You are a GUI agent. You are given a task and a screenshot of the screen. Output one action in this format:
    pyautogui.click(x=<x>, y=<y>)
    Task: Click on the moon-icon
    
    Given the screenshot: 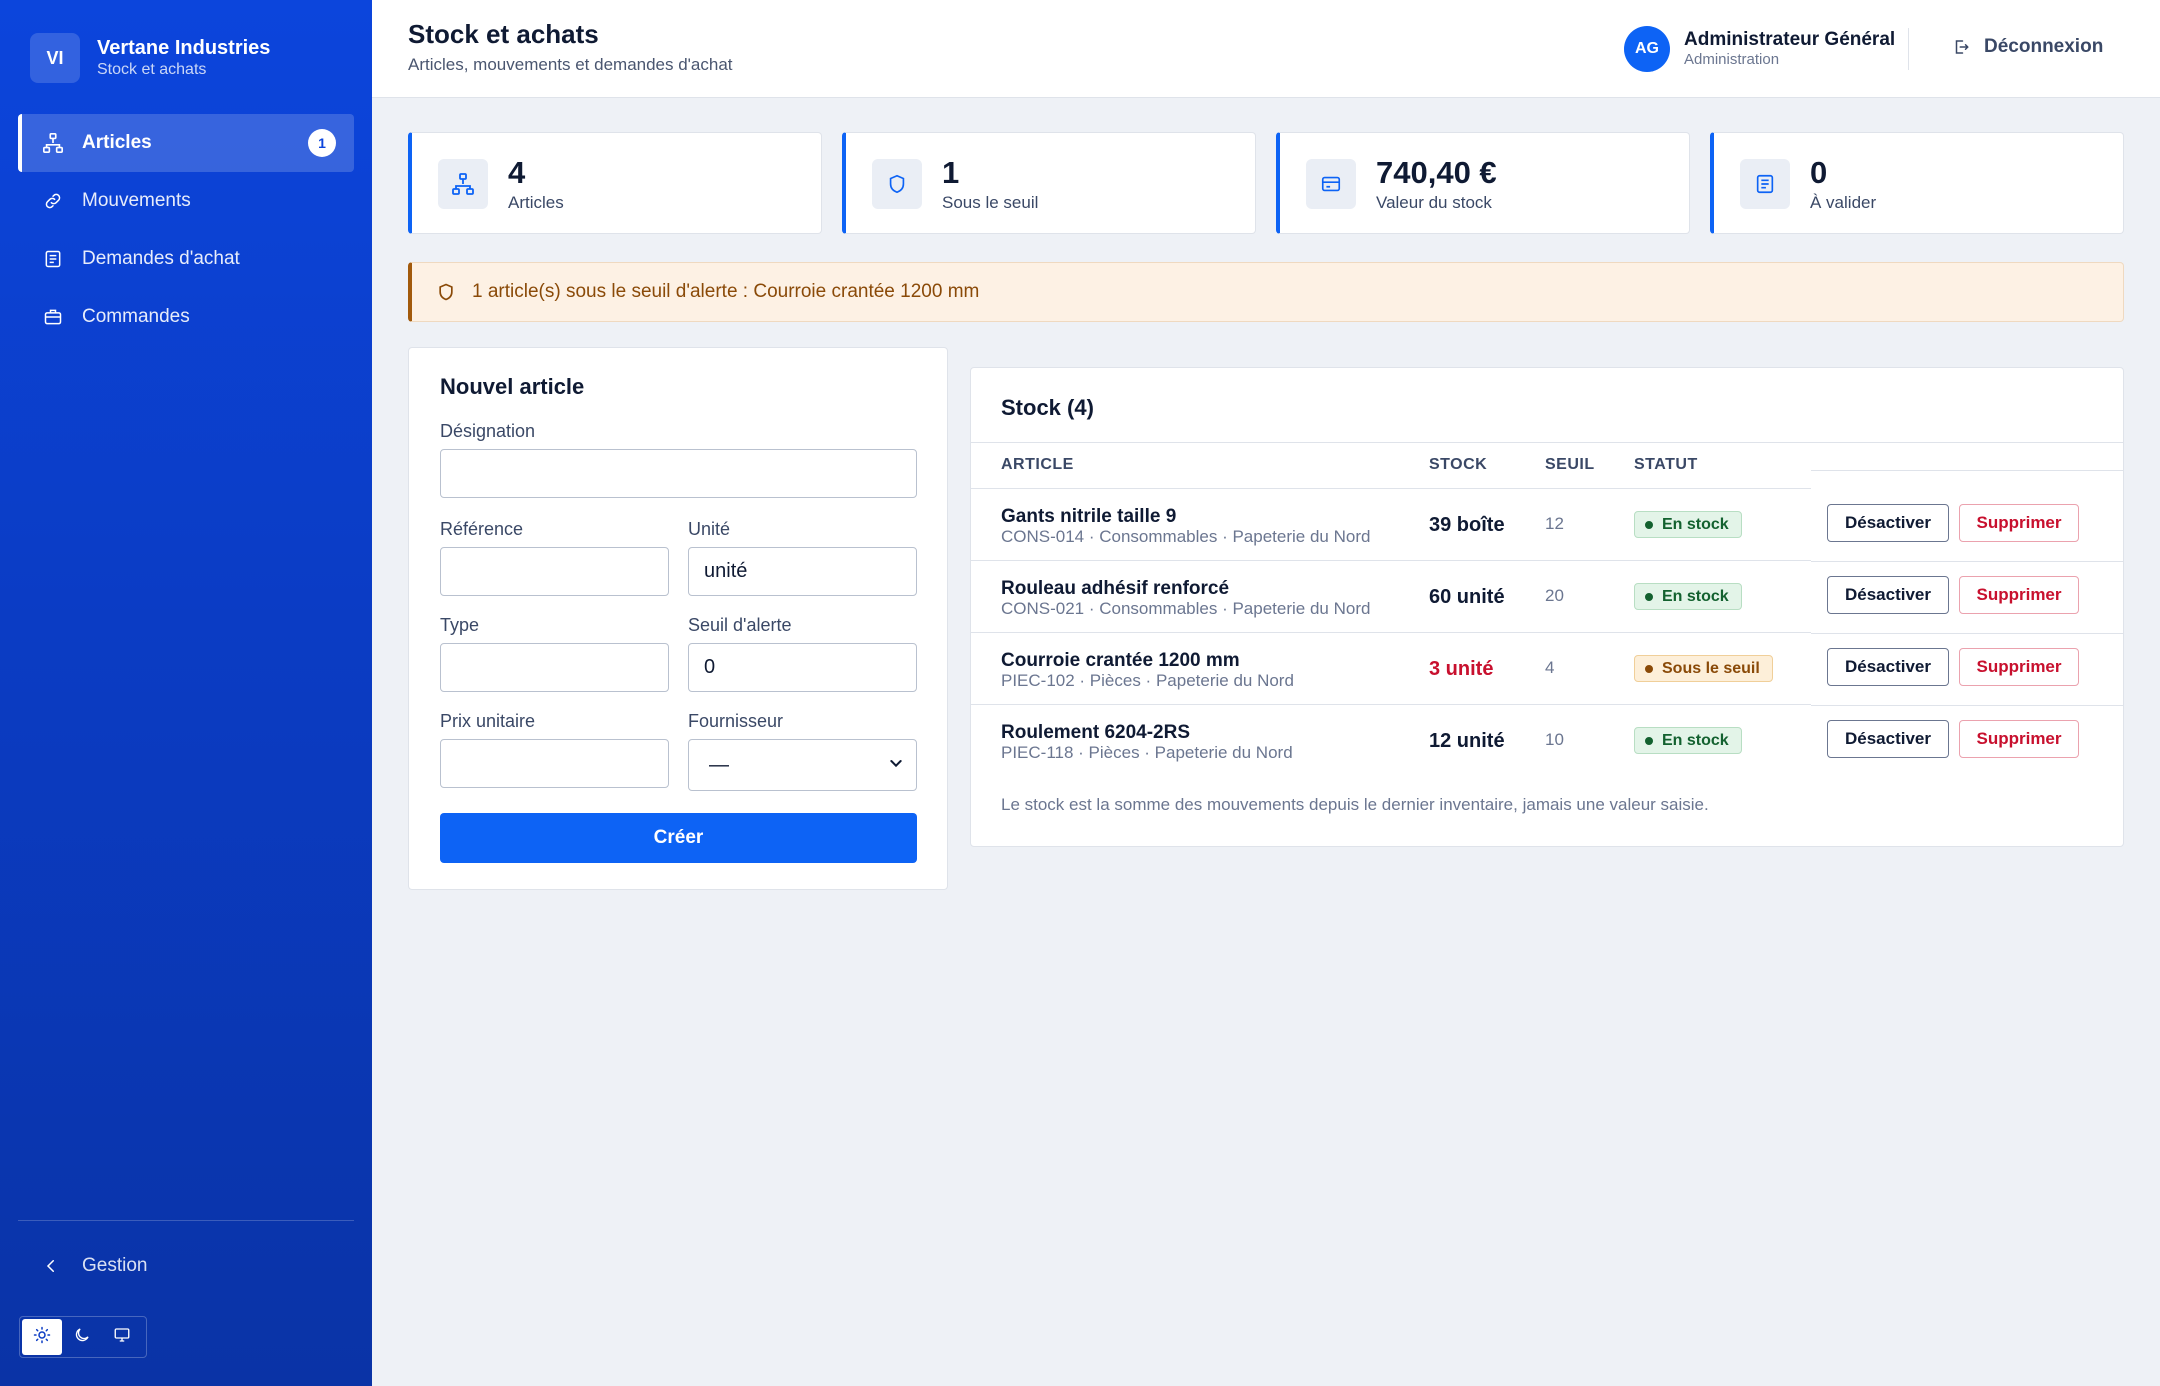 What is the action you would take?
    pyautogui.click(x=82, y=1337)
    